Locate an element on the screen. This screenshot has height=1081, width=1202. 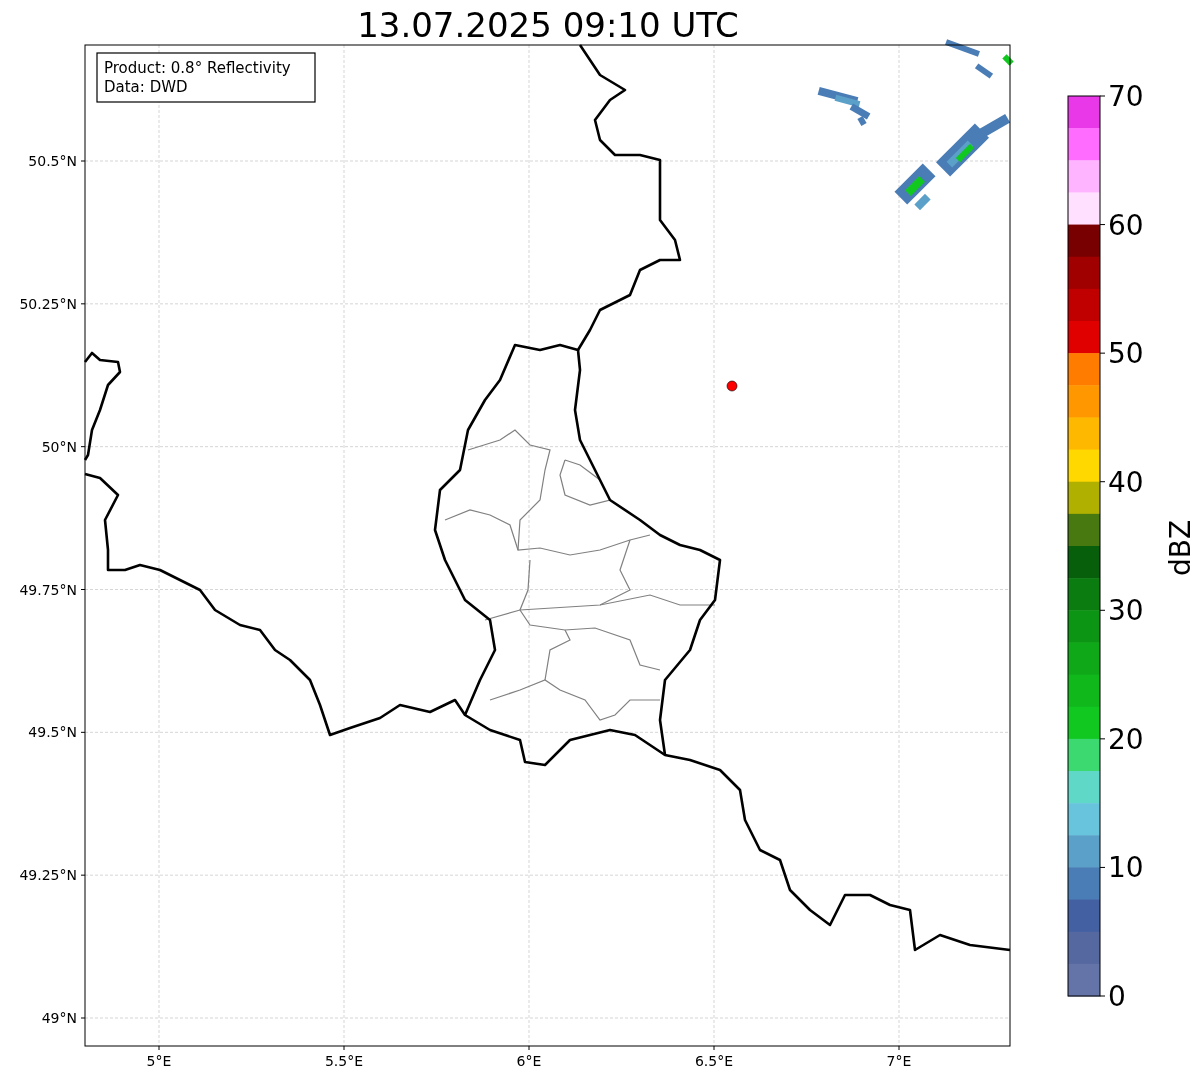
scale-tick-label: 60 is located at coordinates (1126, 225).